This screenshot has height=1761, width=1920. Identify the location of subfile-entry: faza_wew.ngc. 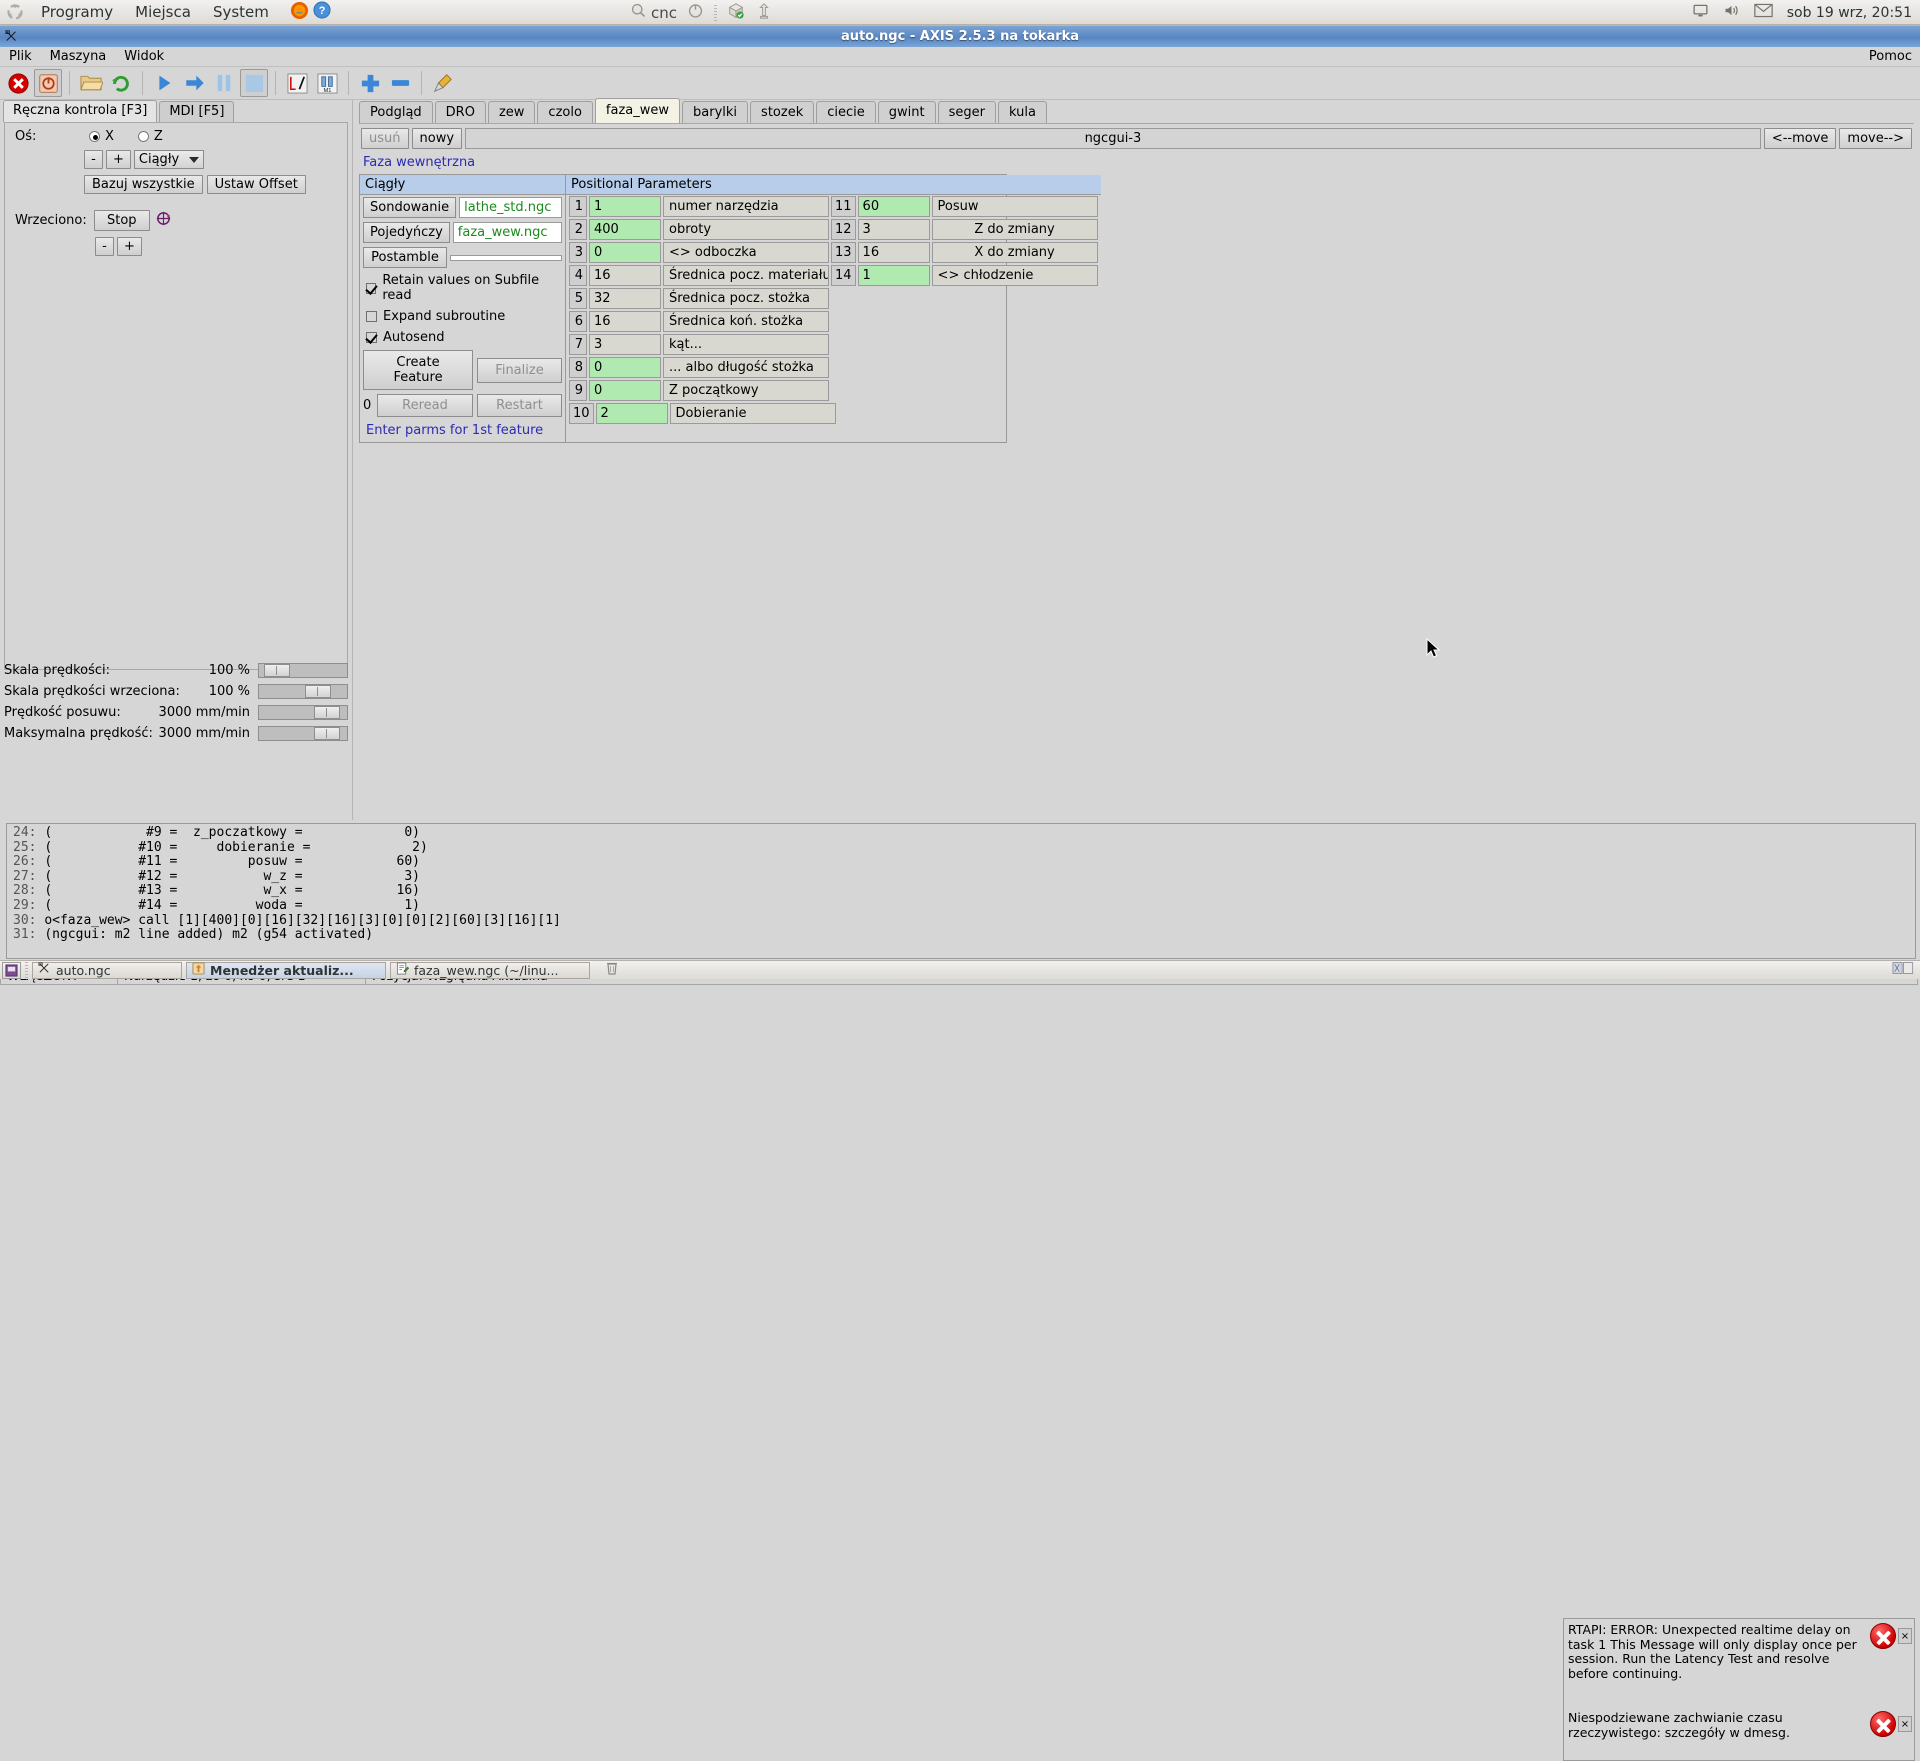
(507, 232).